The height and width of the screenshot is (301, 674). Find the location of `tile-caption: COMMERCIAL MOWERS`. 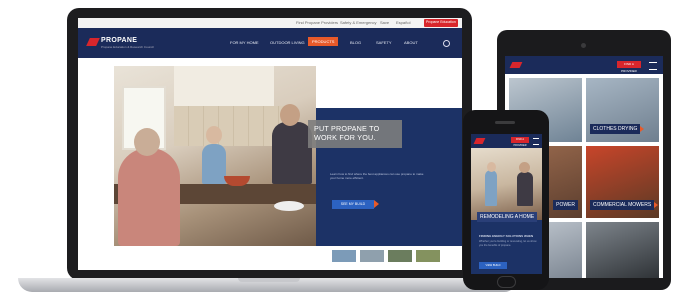

tile-caption: COMMERCIAL MOWERS is located at coordinates (624, 205).